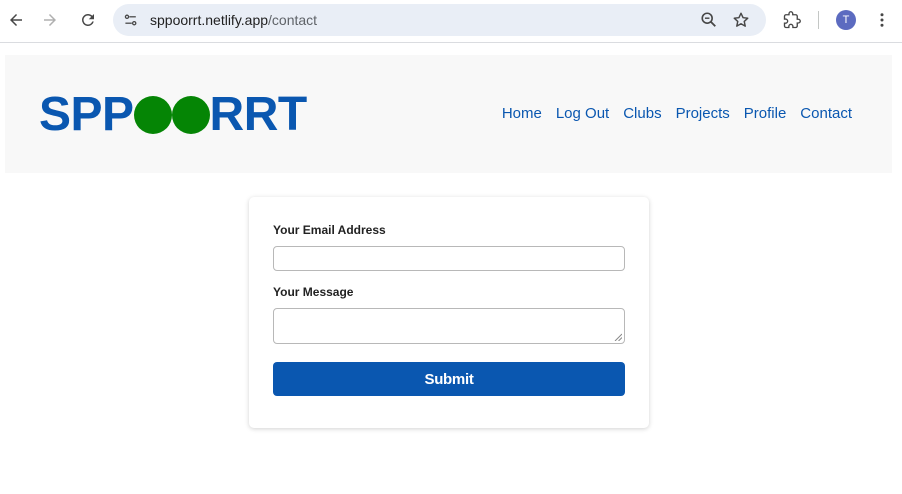 This screenshot has width=902, height=494. I want to click on back-arrow-icon, so click(16, 20).